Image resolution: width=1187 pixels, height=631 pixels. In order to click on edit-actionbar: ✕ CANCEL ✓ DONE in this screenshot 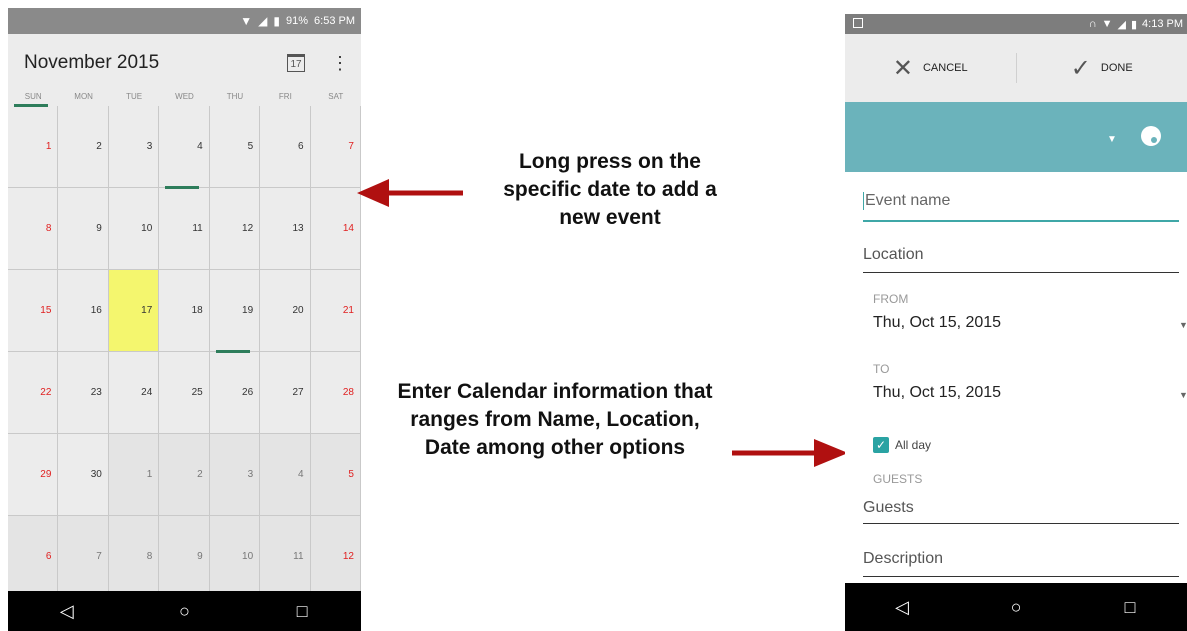, I will do `click(1016, 68)`.